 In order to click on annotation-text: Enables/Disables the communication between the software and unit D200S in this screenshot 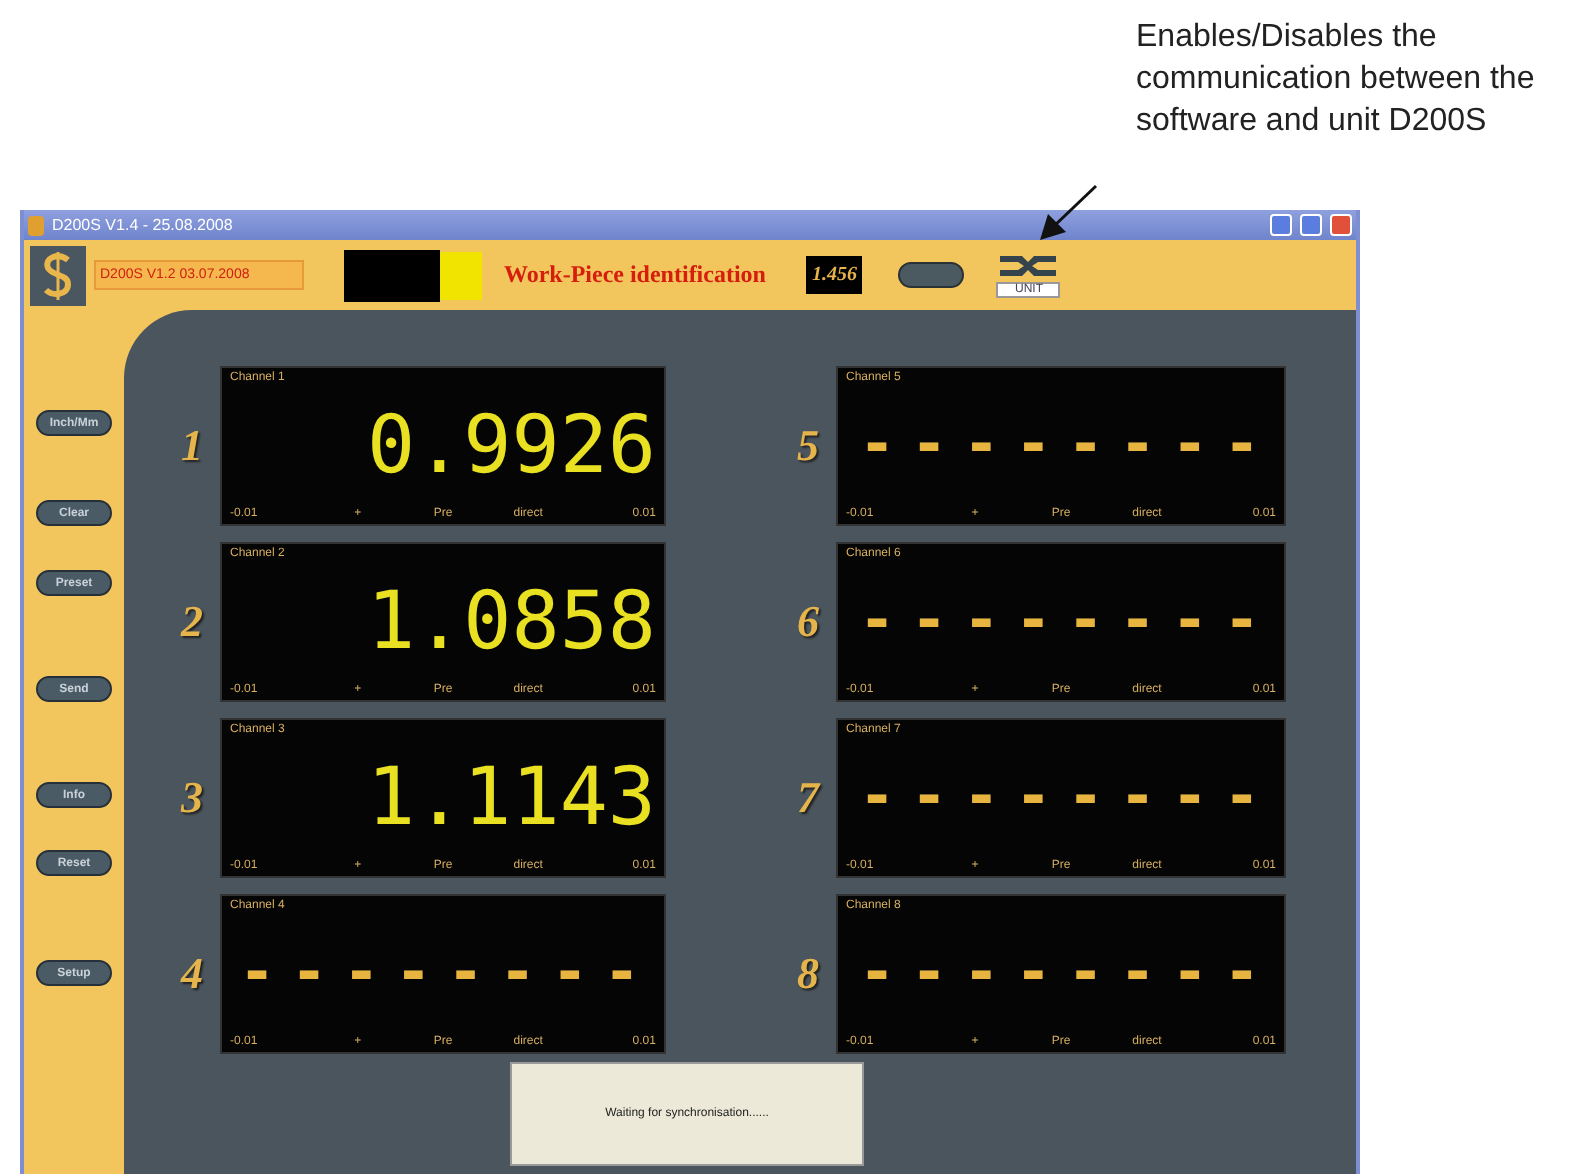, I will do `click(1336, 80)`.